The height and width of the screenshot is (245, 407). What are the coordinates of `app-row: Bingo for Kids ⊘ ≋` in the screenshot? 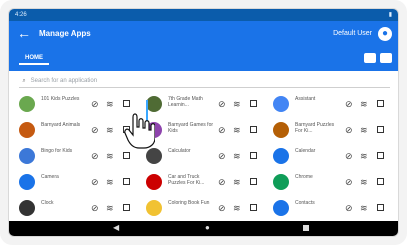 It's located at (77, 156).